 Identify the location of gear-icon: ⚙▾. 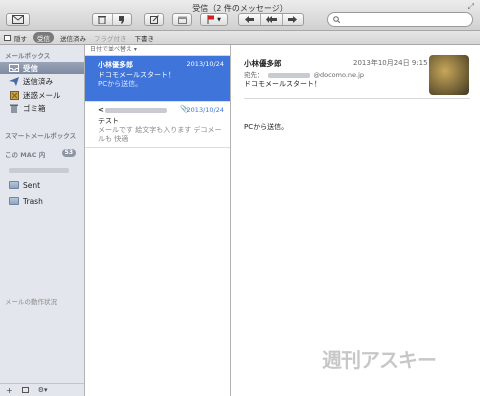
(43, 390).